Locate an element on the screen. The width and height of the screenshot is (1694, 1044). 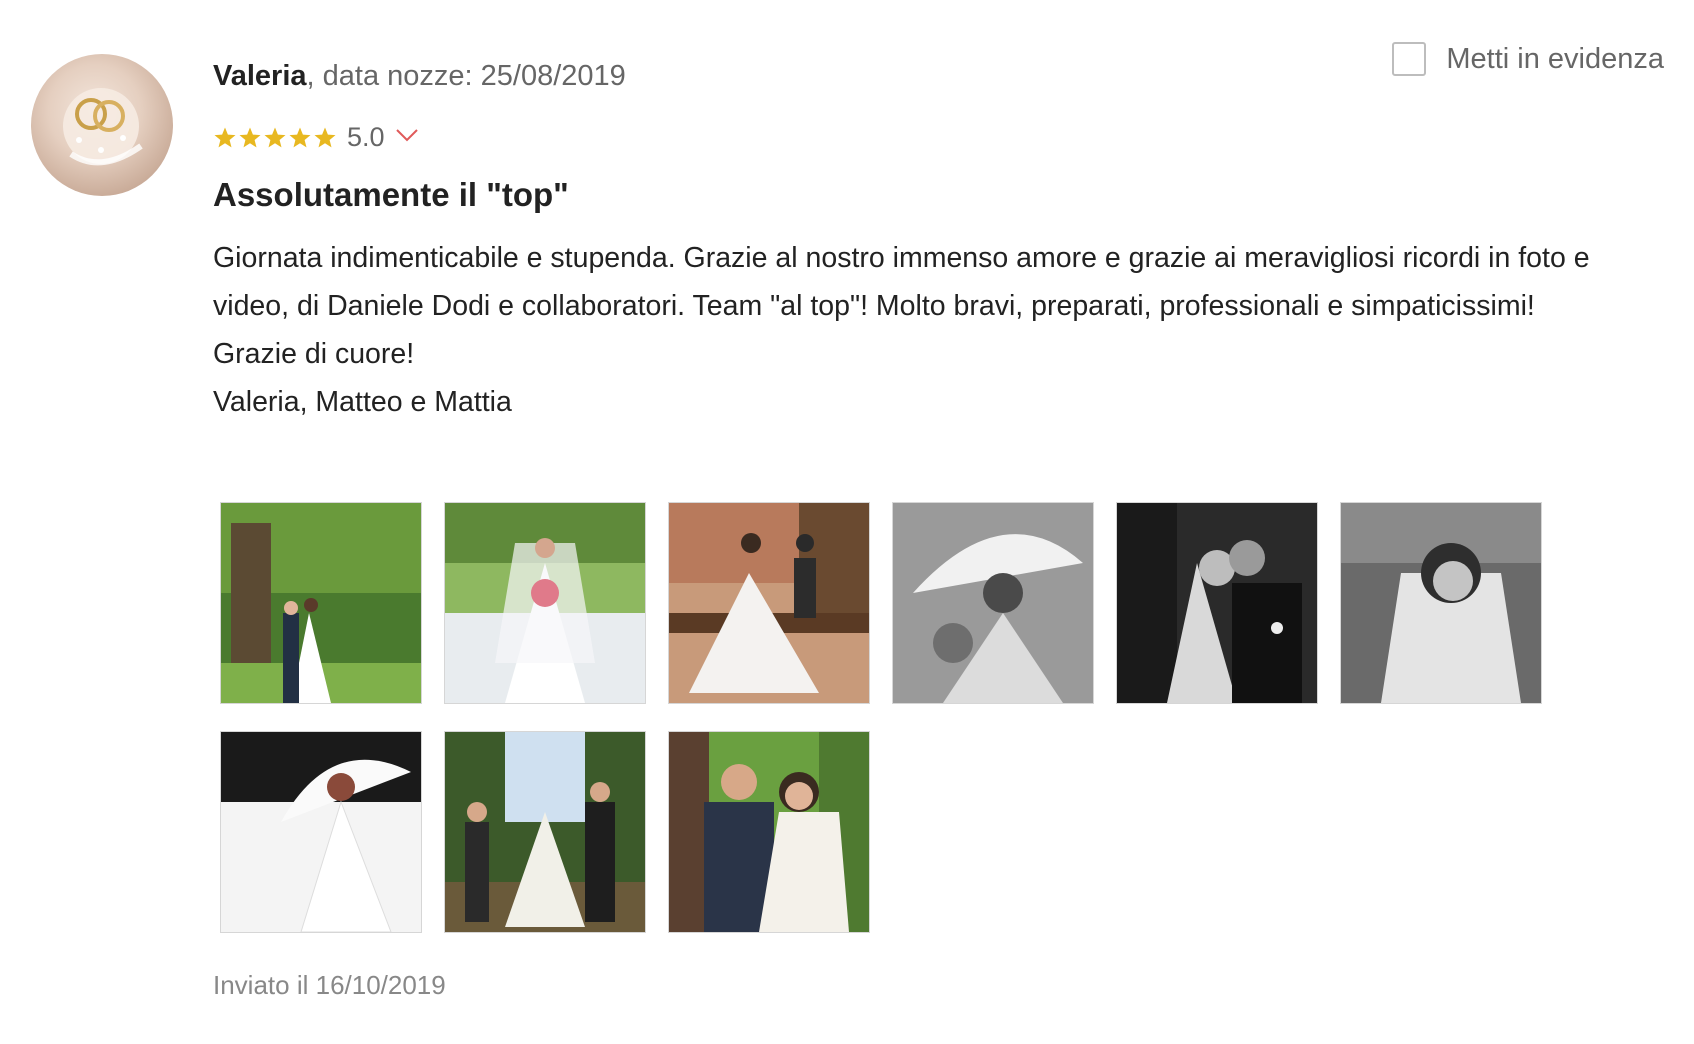
feature-toggle: Metti in evidenza is located at coordinates (1528, 59).